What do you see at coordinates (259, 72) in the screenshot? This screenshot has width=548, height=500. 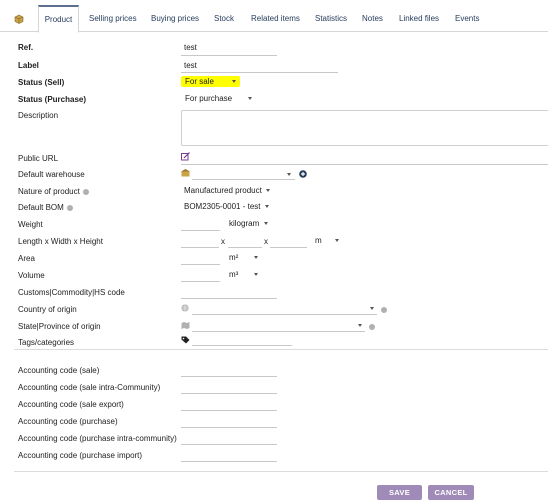 I see `product-label-underline` at bounding box center [259, 72].